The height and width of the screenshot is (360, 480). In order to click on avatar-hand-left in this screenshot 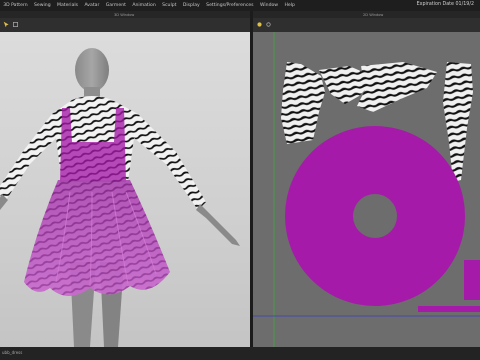, I will do `click(218, 225)`.